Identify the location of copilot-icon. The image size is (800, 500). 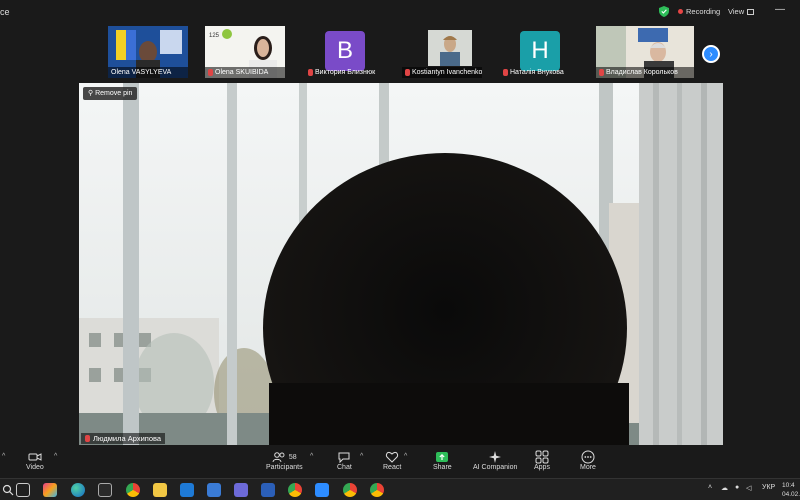
(50, 490).